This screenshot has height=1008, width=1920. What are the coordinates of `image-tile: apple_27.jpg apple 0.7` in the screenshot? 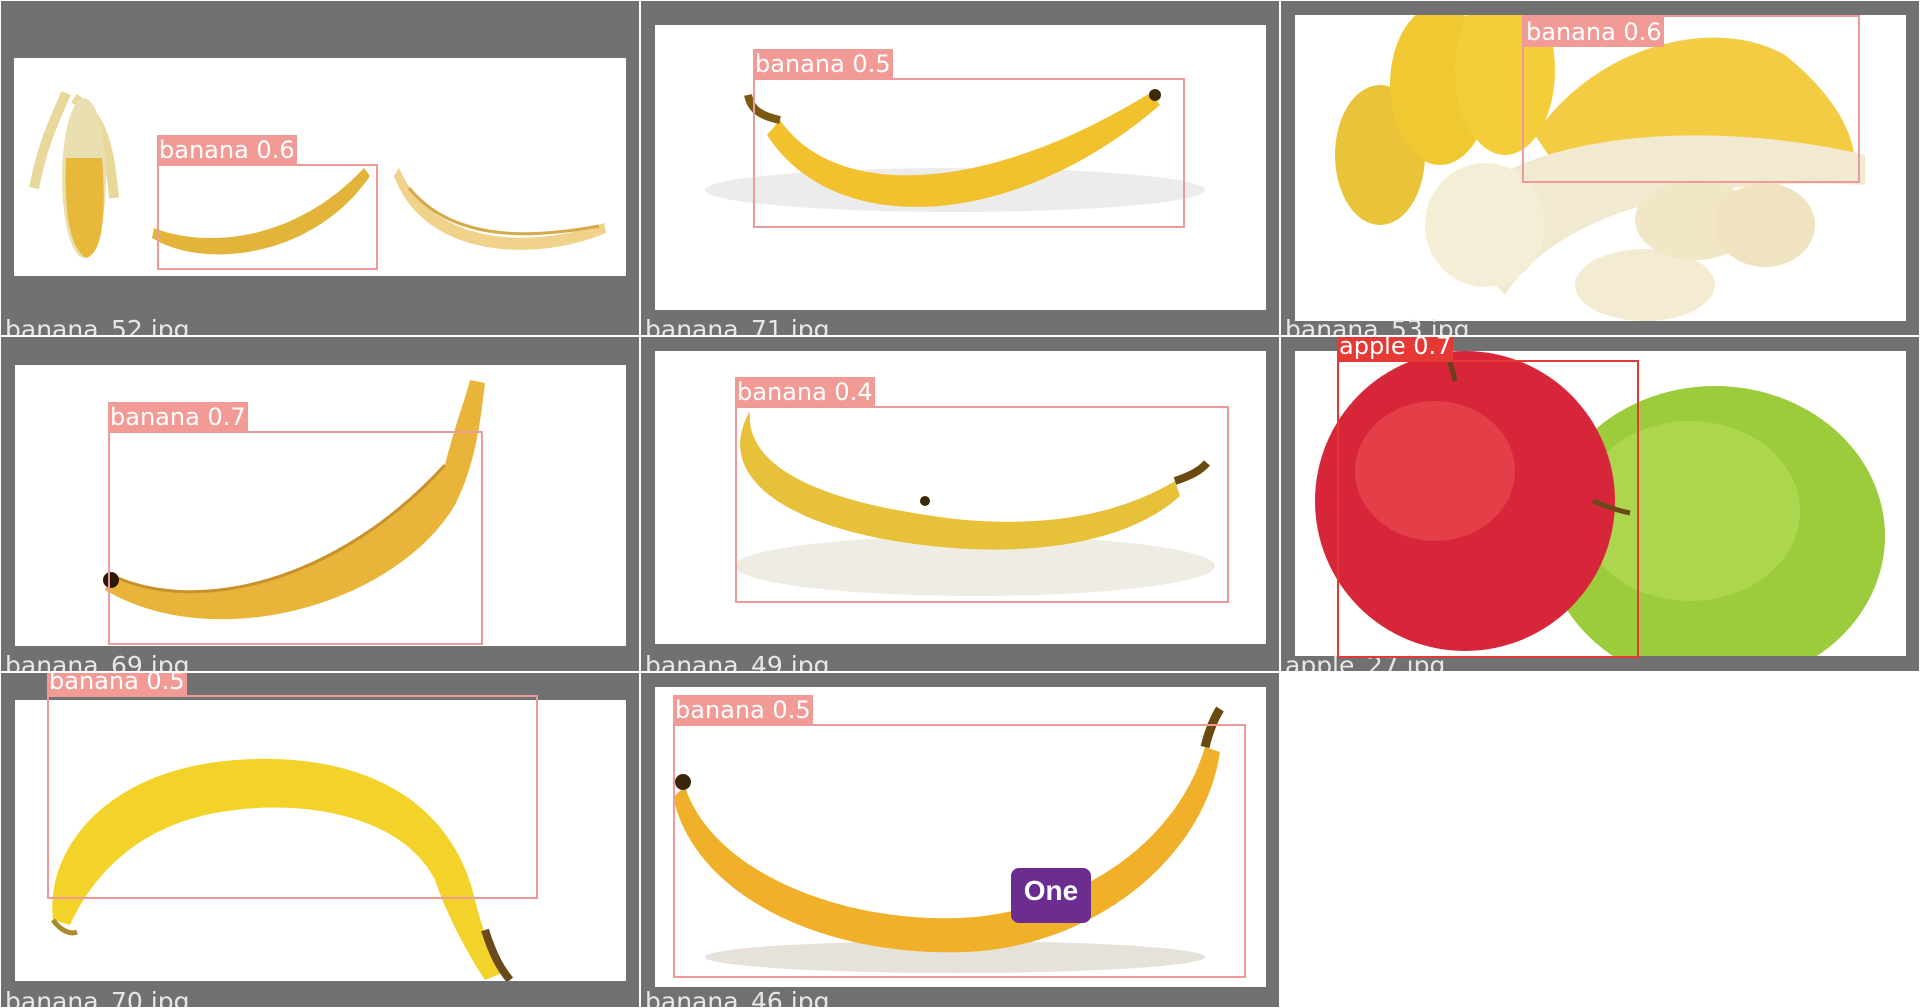 It's located at (1600, 504).